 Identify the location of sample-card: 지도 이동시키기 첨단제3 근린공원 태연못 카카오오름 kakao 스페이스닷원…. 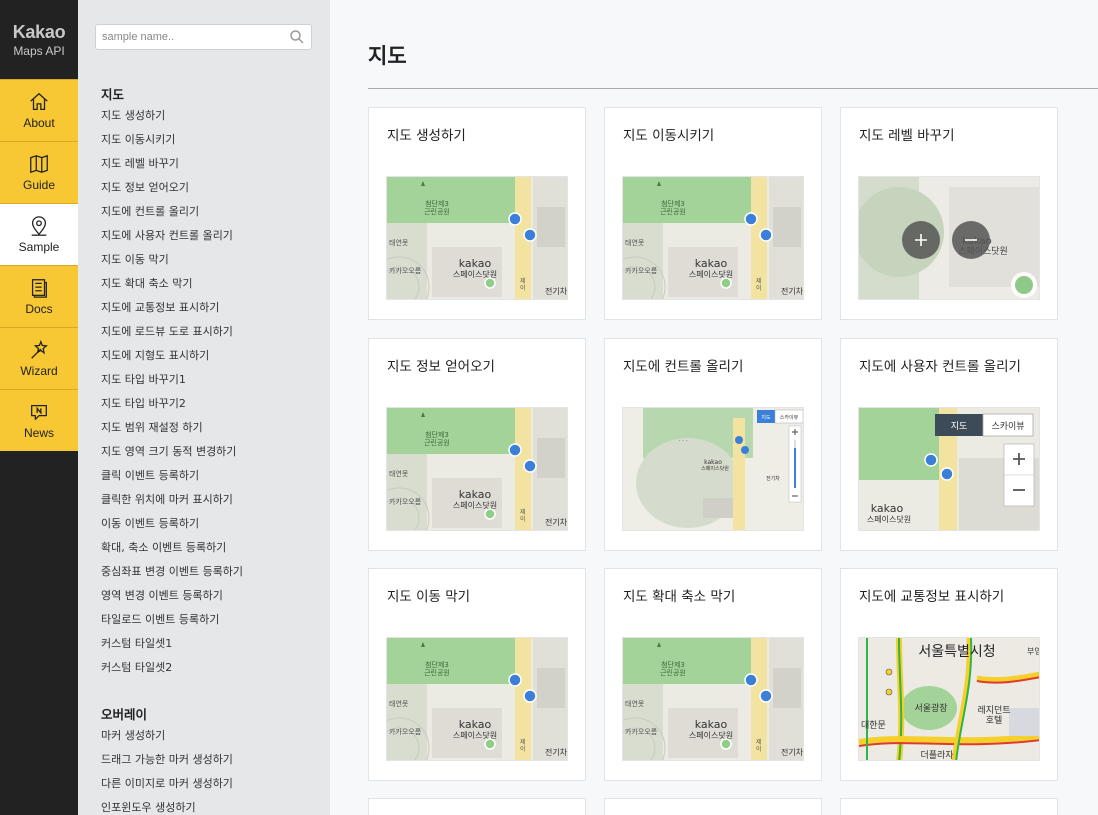
(713, 213).